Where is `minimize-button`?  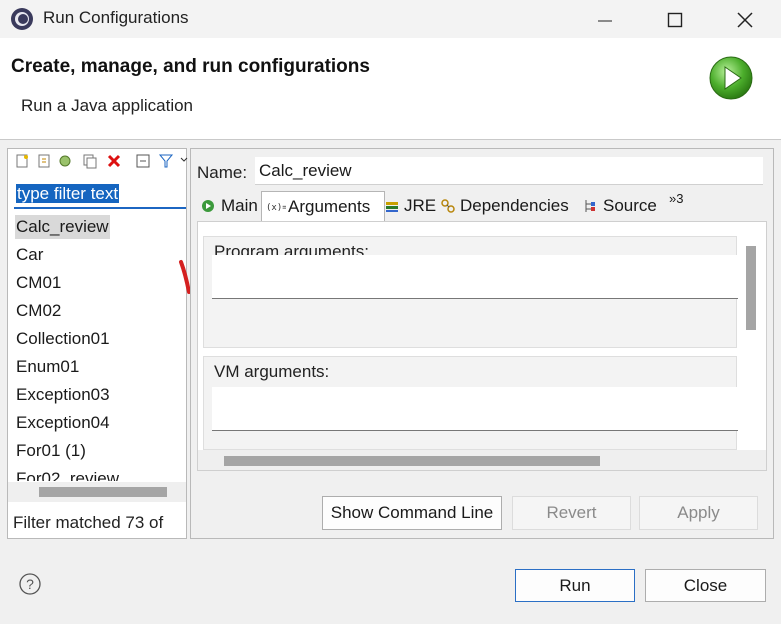 minimize-button is located at coordinates (605, 19).